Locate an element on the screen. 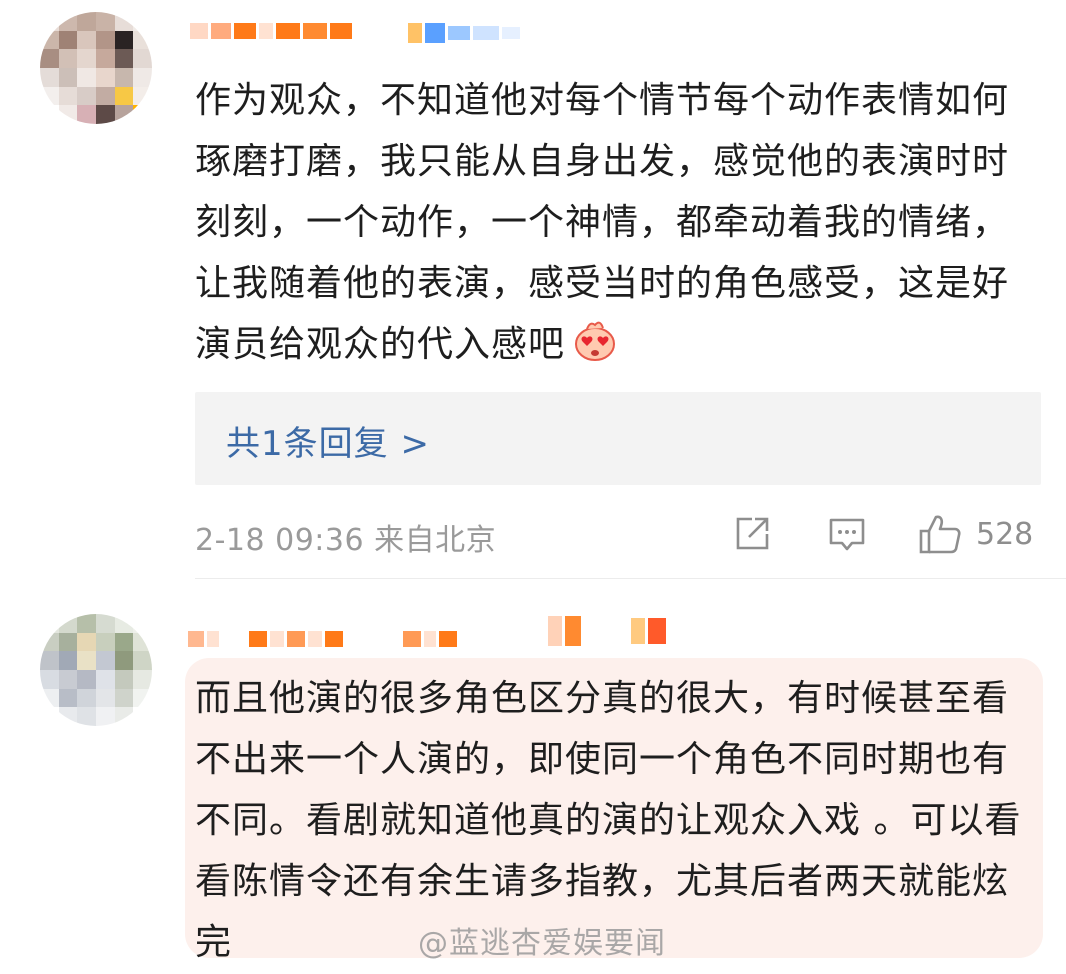 This screenshot has height=974, width=1066. comment-icon is located at coordinates (847, 534).